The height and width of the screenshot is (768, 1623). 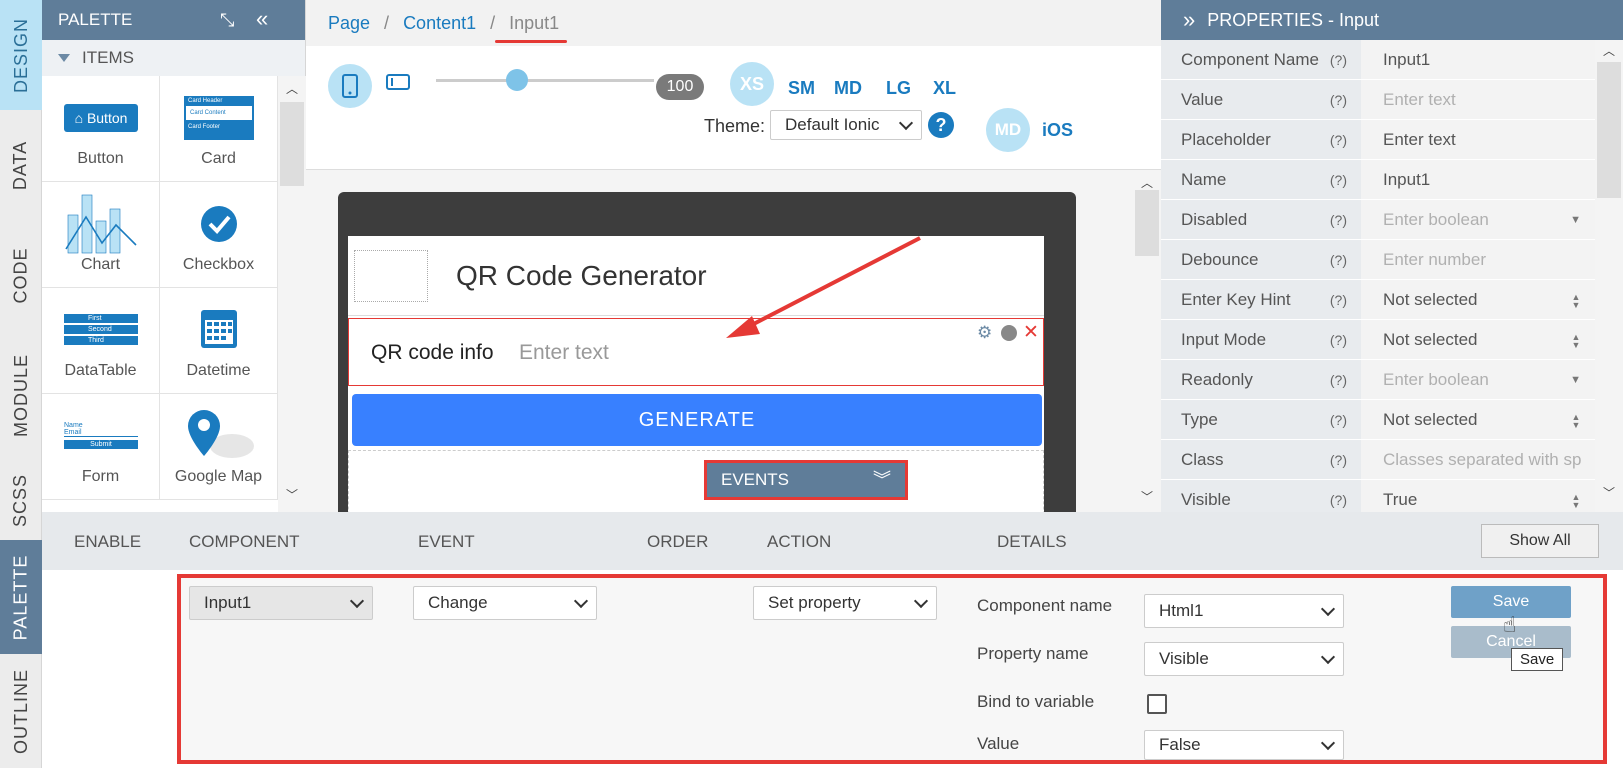 I want to click on palette-item-form: Name Email Submit Form, so click(x=101, y=447).